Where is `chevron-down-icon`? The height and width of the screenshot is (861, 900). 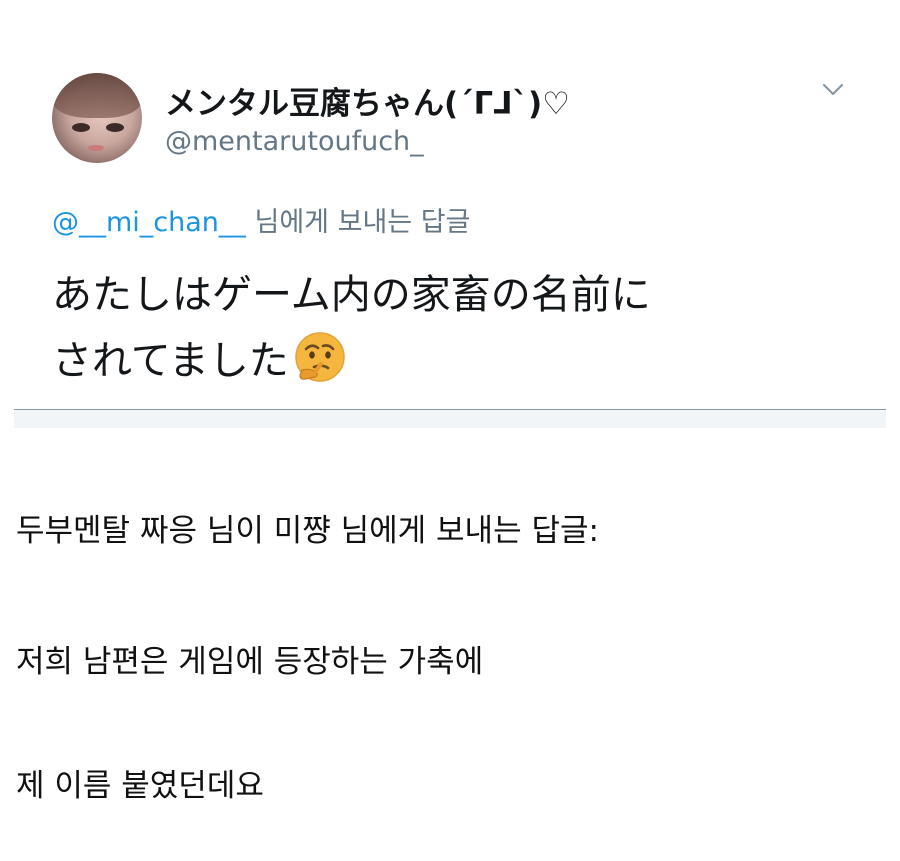 chevron-down-icon is located at coordinates (833, 90).